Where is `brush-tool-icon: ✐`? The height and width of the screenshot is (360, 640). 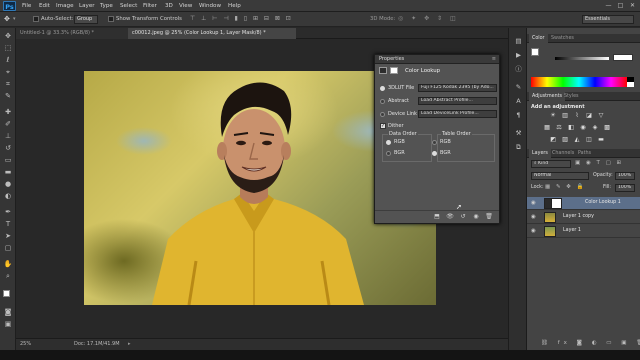 brush-tool-icon: ✐ is located at coordinates (8, 124).